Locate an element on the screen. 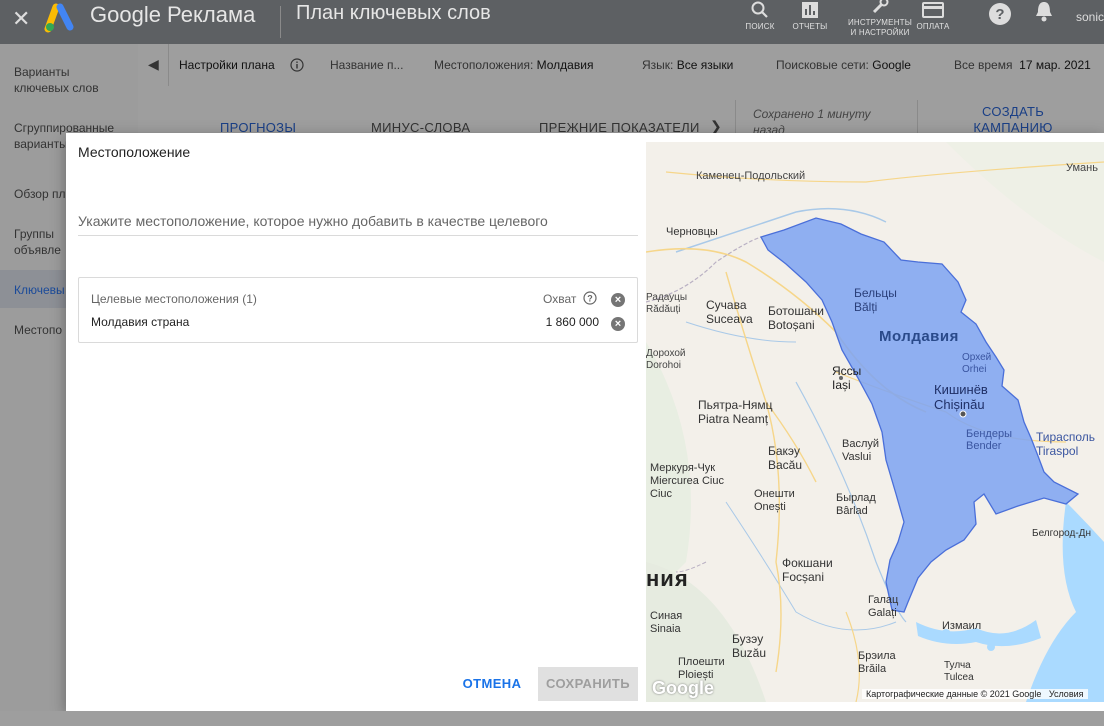 The height and width of the screenshot is (726, 1104). map-label-kamianets: Каменец-Подольский is located at coordinates (751, 176).